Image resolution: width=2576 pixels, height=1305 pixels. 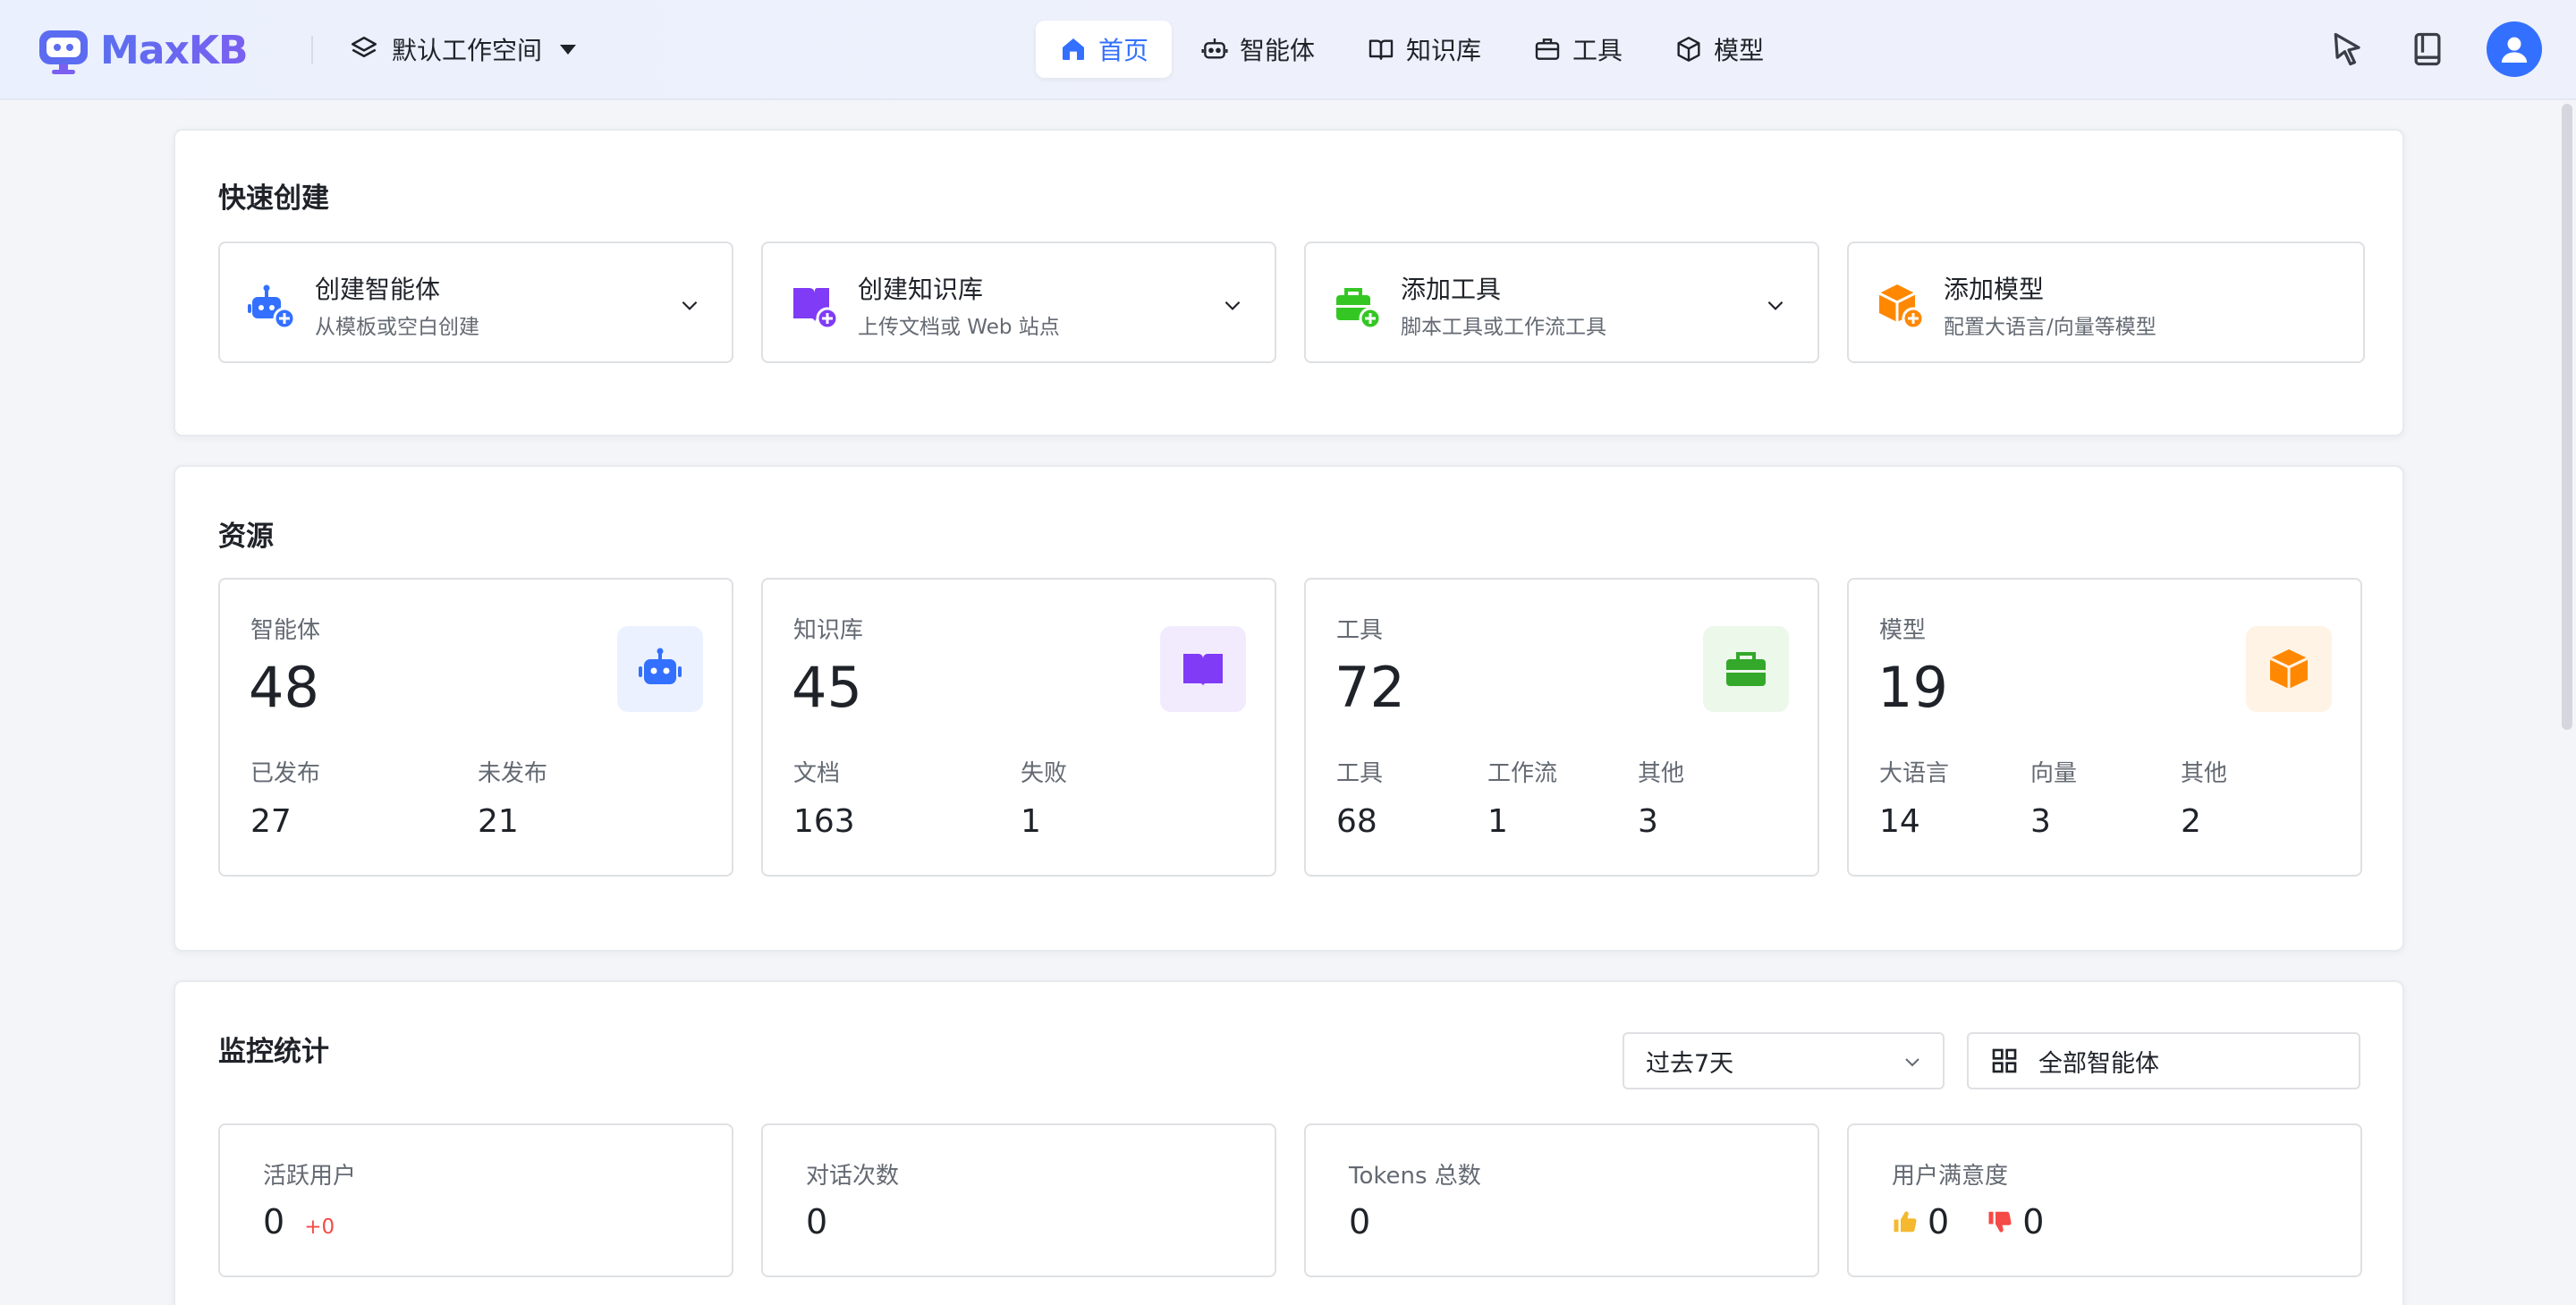 I want to click on book-plus-icon, so click(x=816, y=309).